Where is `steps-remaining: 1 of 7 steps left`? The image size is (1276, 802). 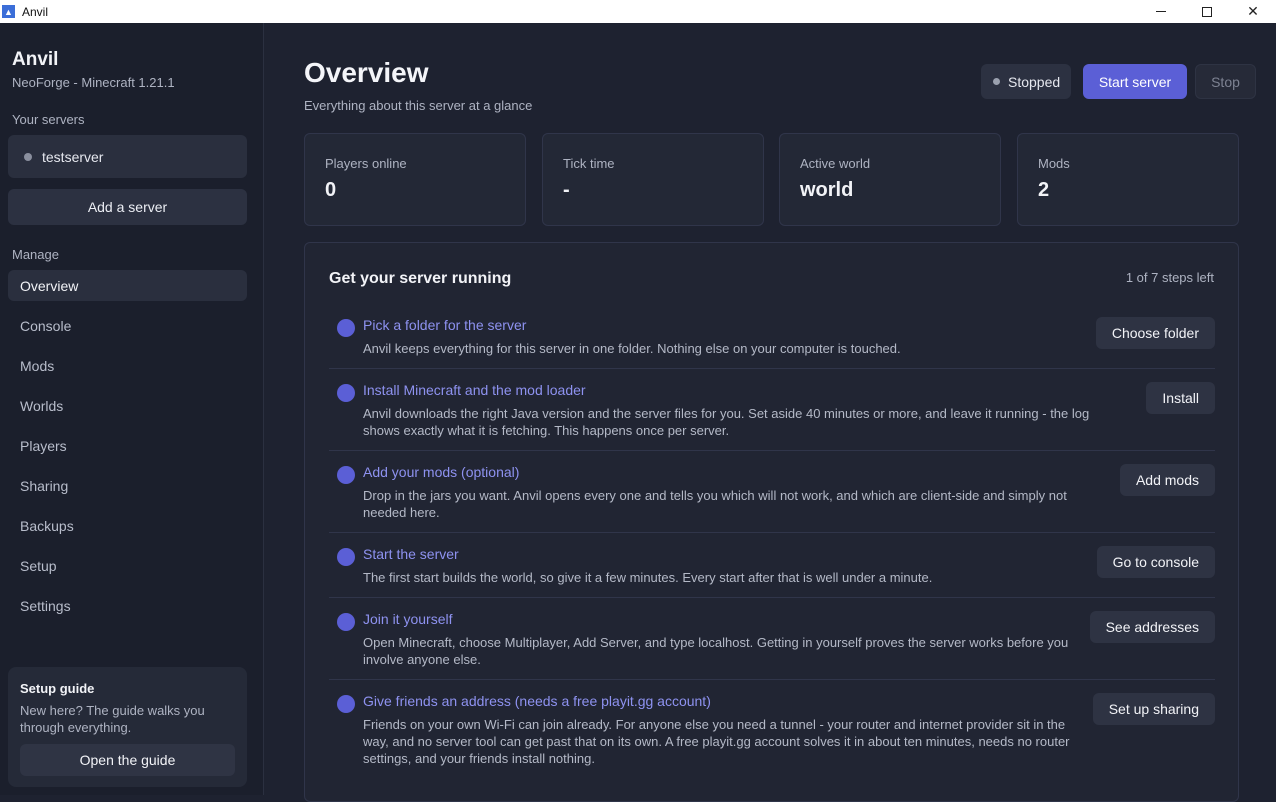
steps-remaining: 1 of 7 steps left is located at coordinates (1169, 277).